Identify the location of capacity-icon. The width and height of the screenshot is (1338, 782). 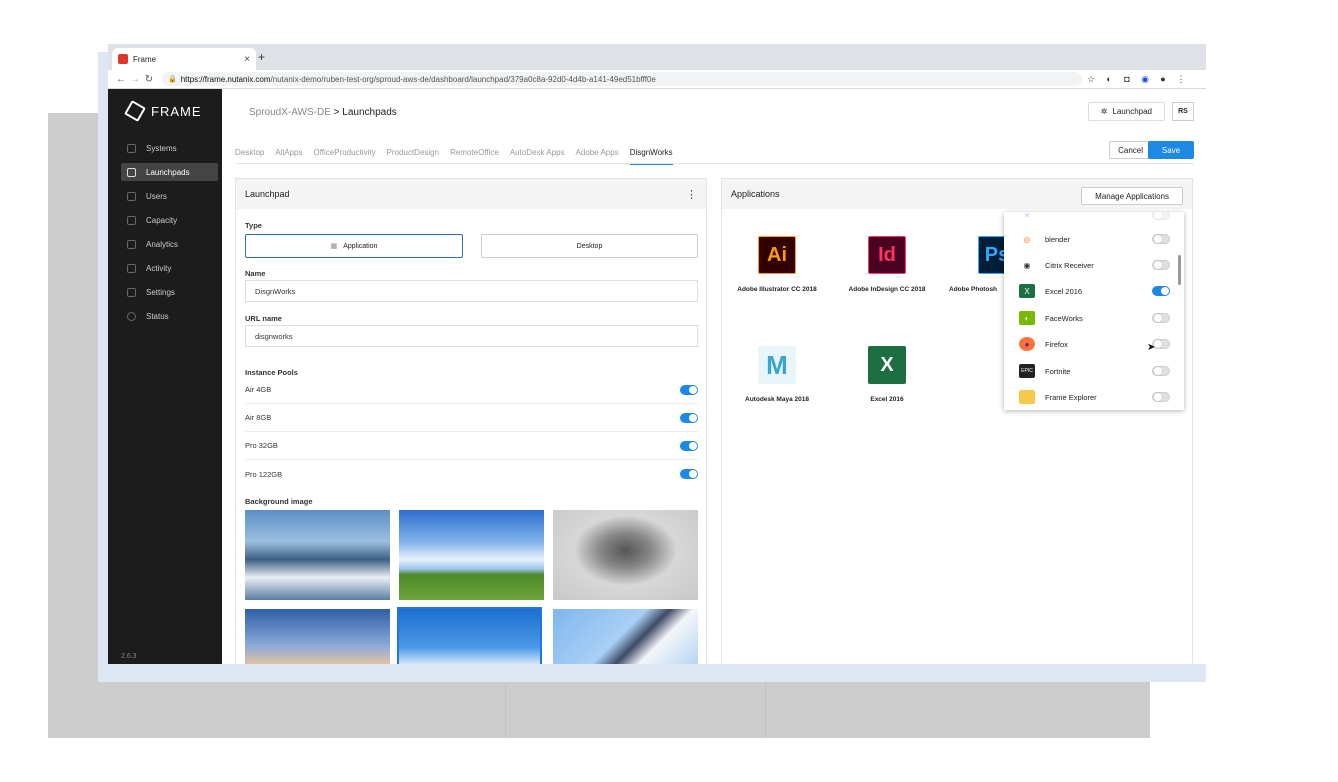
(131, 220).